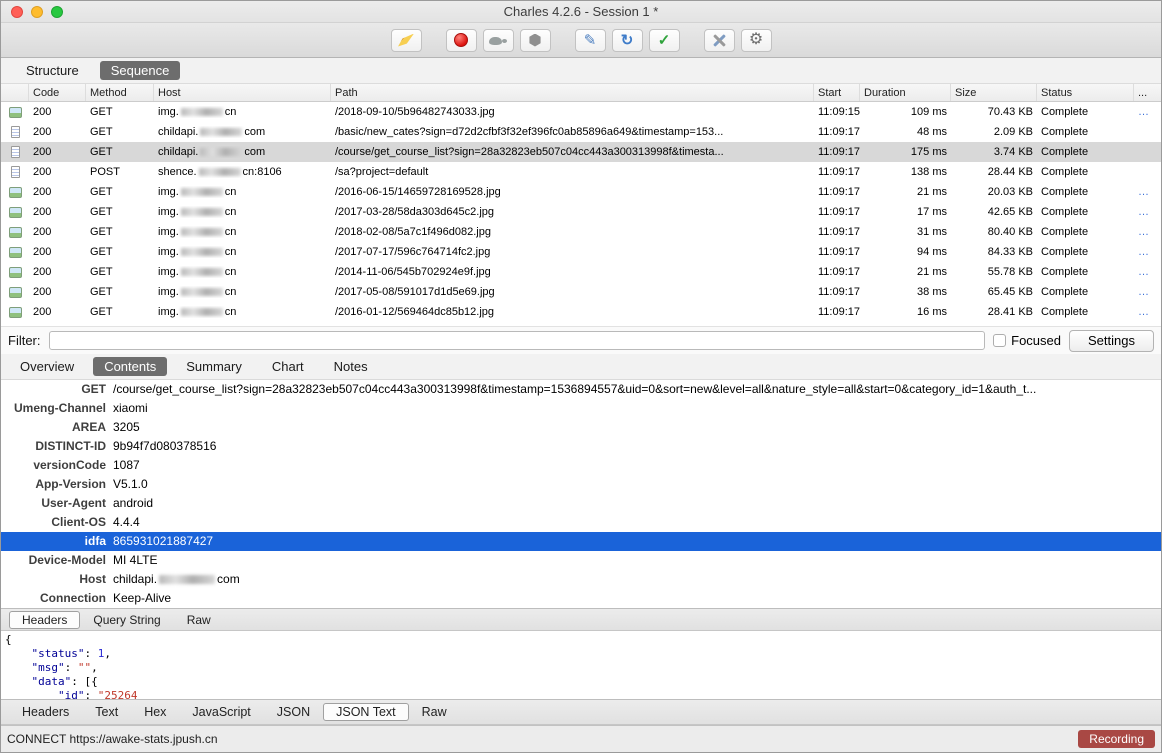  Describe the element at coordinates (95, 541) in the screenshot. I see `header-name: idfa` at that location.